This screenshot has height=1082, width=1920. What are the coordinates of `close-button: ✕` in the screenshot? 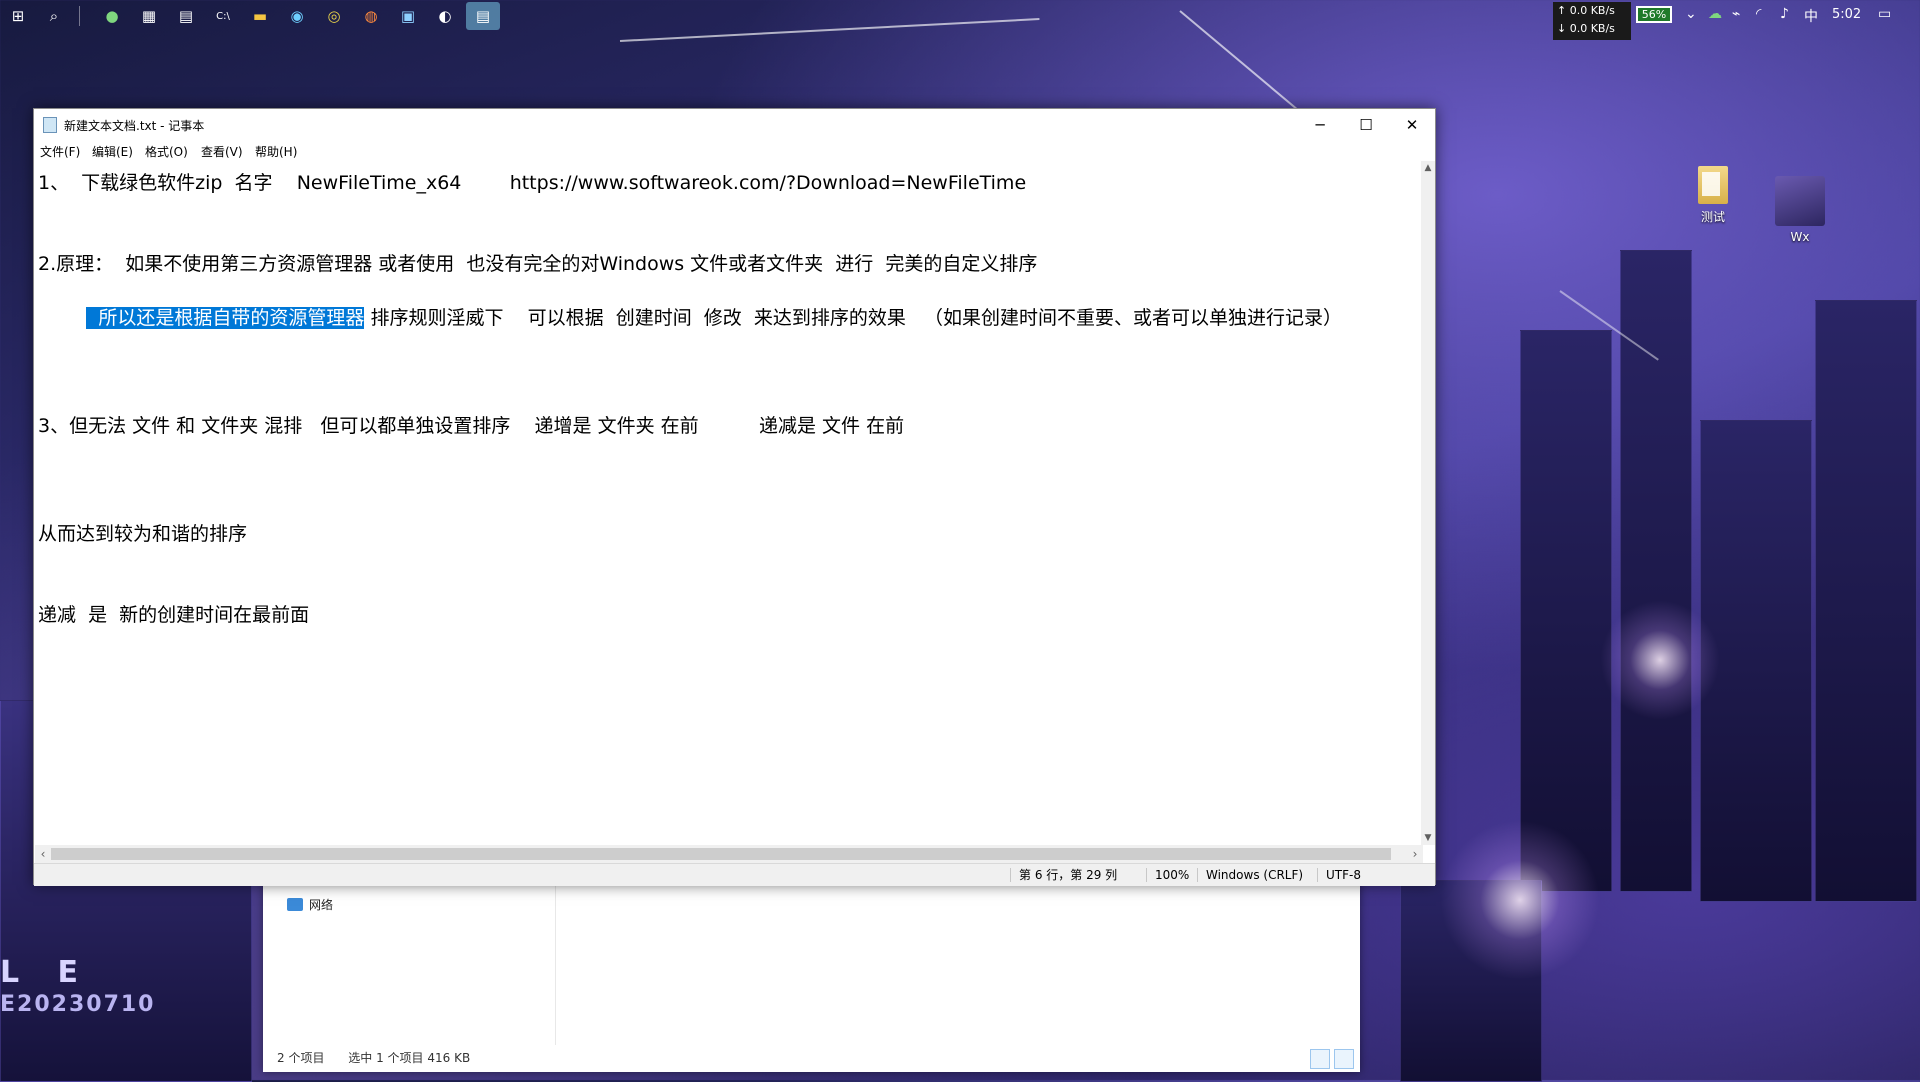 It's located at (1412, 124).